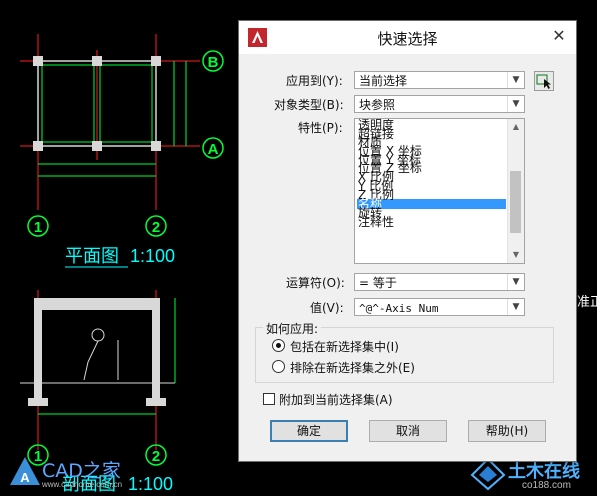 This screenshot has width=597, height=496. What do you see at coordinates (344, 346) in the screenshot?
I see `include-radio-label: 包括在新选择集中(I)` at bounding box center [344, 346].